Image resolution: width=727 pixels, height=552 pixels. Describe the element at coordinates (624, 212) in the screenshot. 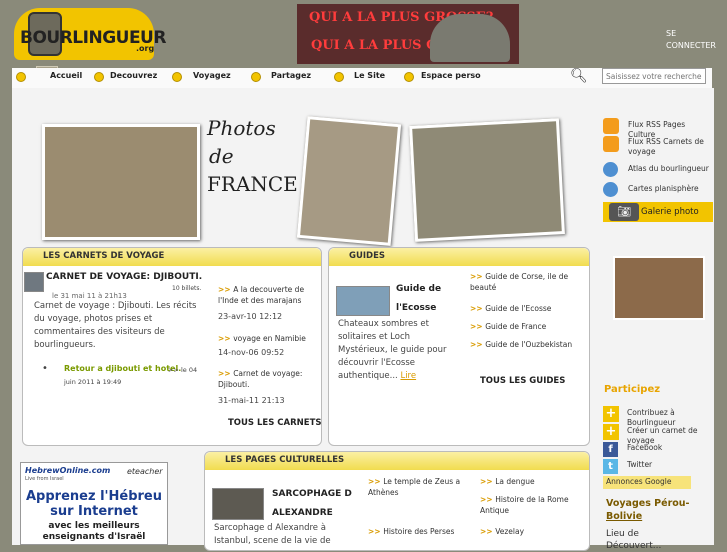

I see `camera-icon: 📷︎` at that location.